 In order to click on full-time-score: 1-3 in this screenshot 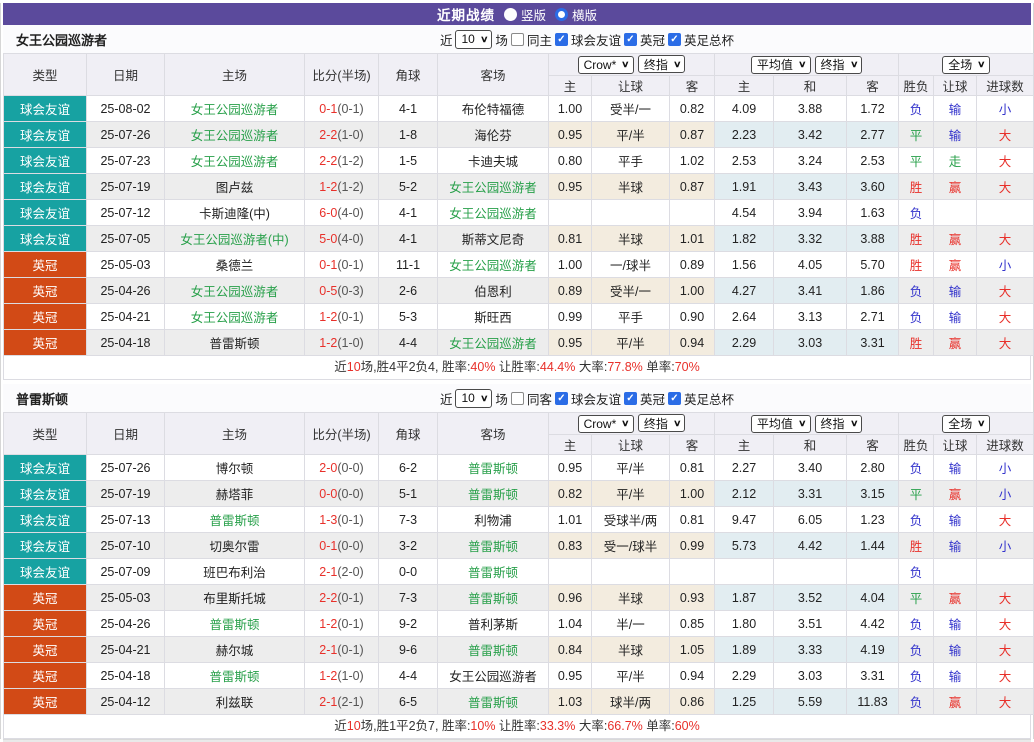, I will do `click(328, 519)`.